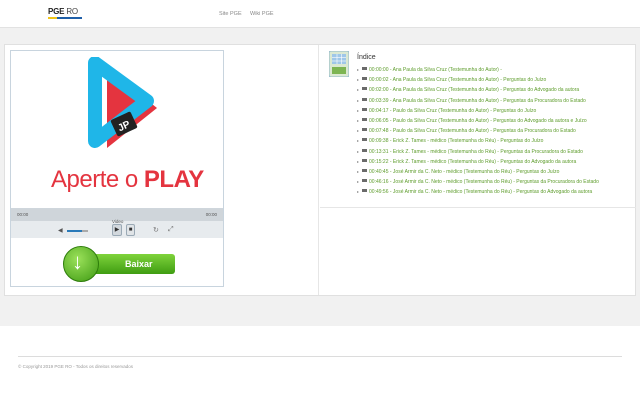  I want to click on play-icon: ▶, so click(117, 230).